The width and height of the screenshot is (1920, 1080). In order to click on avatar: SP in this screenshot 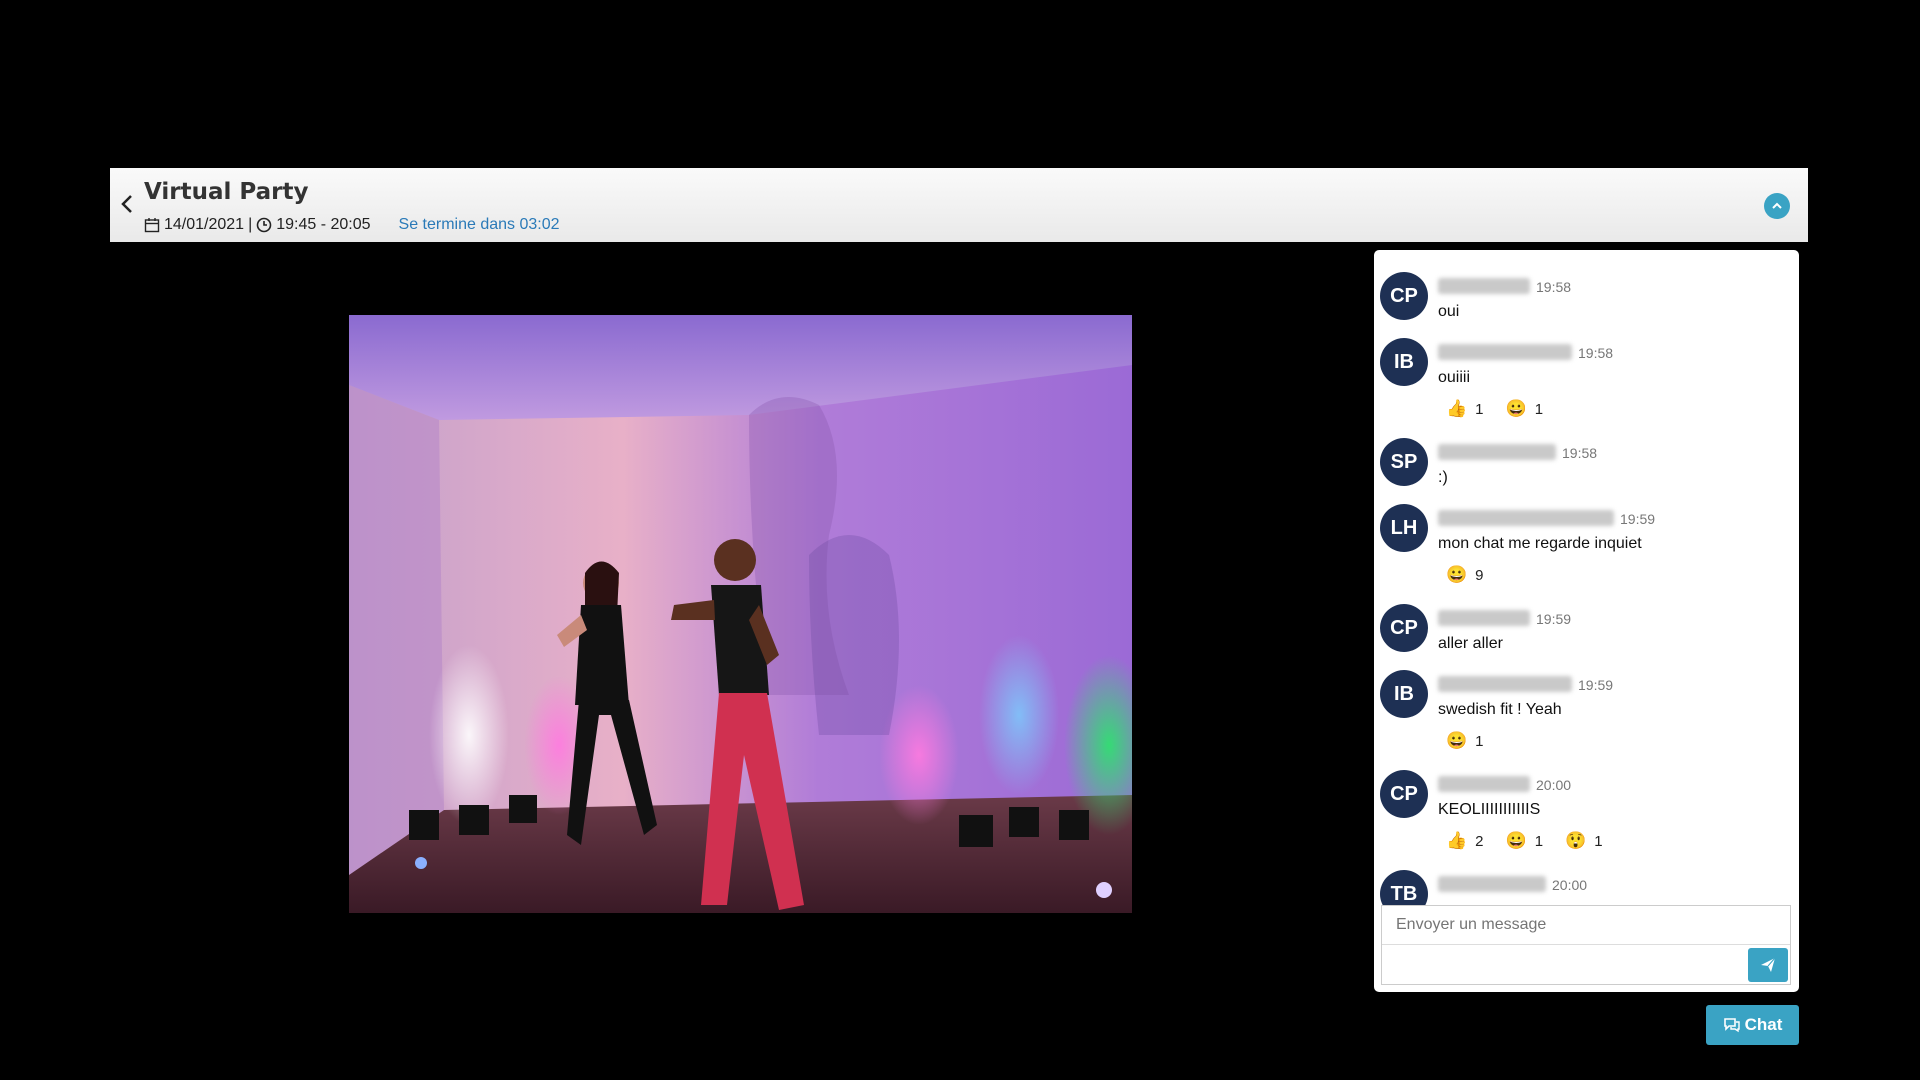, I will do `click(1404, 462)`.